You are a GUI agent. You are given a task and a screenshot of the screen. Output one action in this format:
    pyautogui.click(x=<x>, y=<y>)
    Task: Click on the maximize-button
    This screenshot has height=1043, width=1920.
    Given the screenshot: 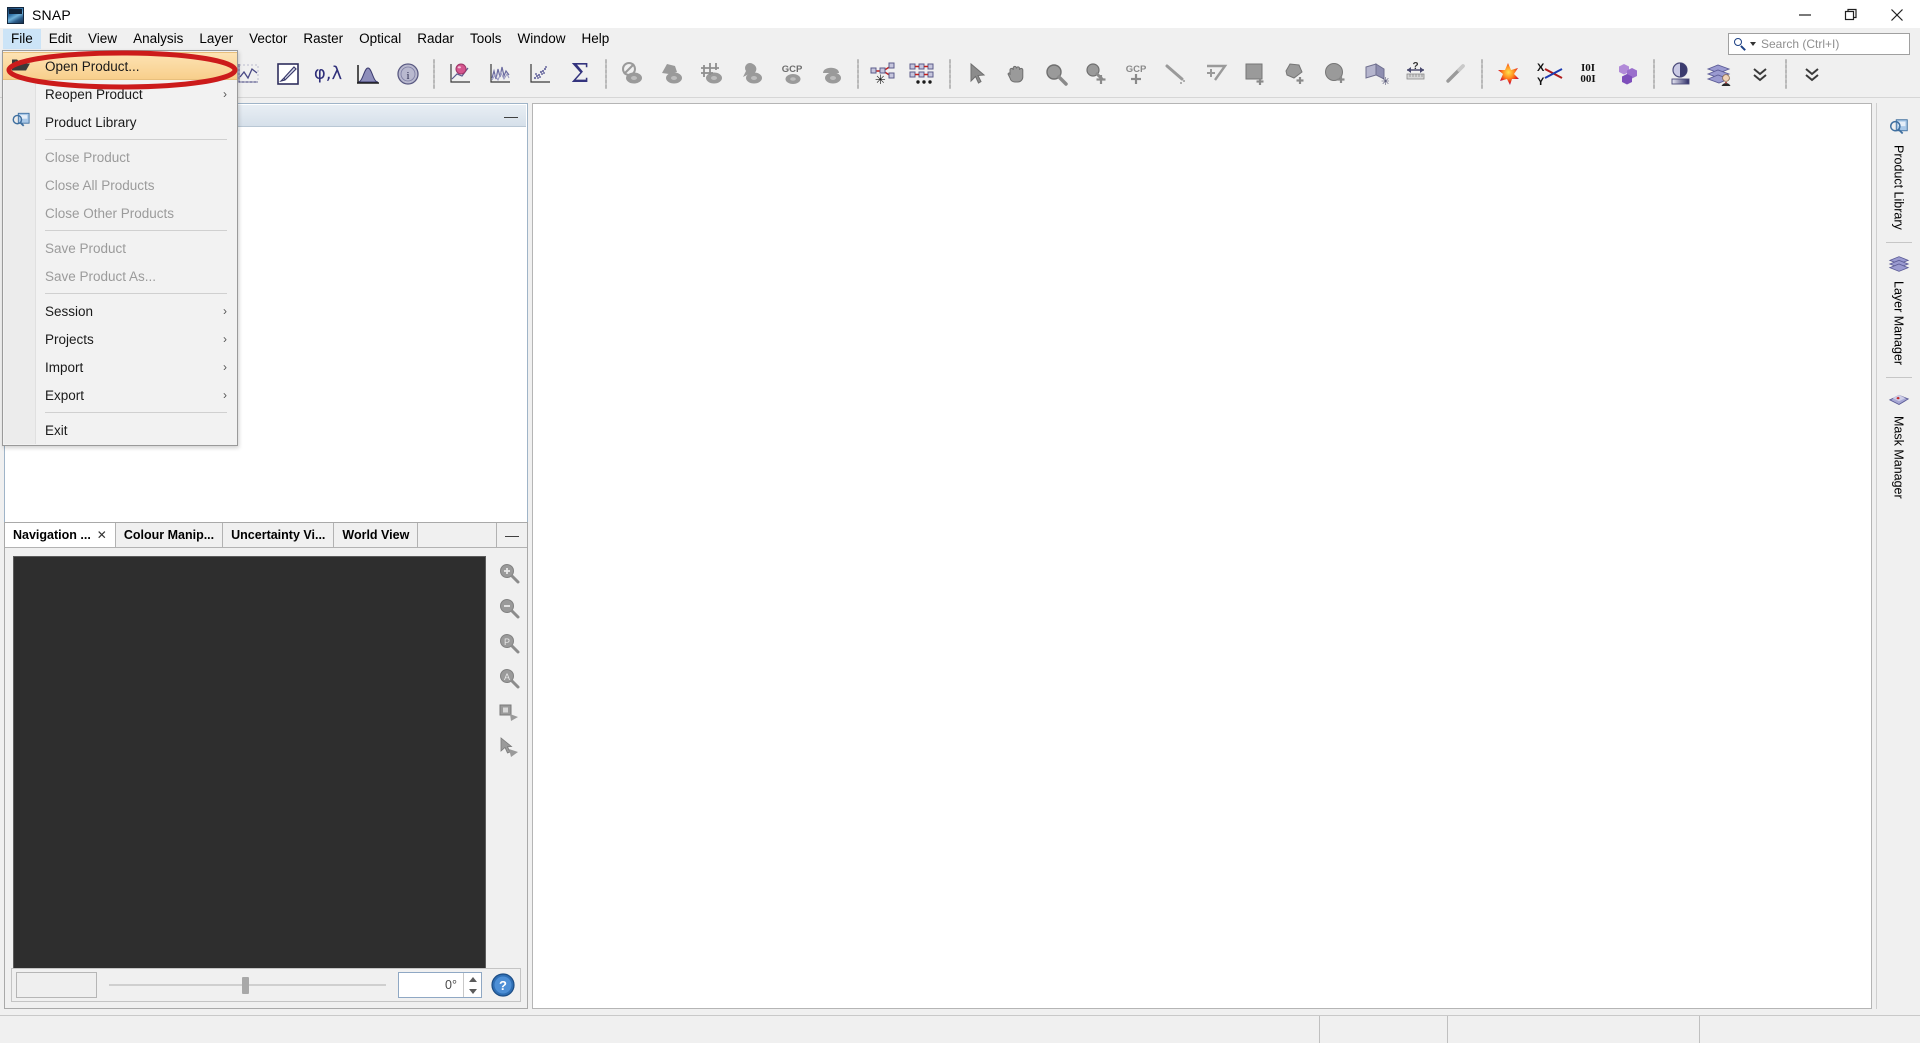 What is the action you would take?
    pyautogui.click(x=1851, y=15)
    